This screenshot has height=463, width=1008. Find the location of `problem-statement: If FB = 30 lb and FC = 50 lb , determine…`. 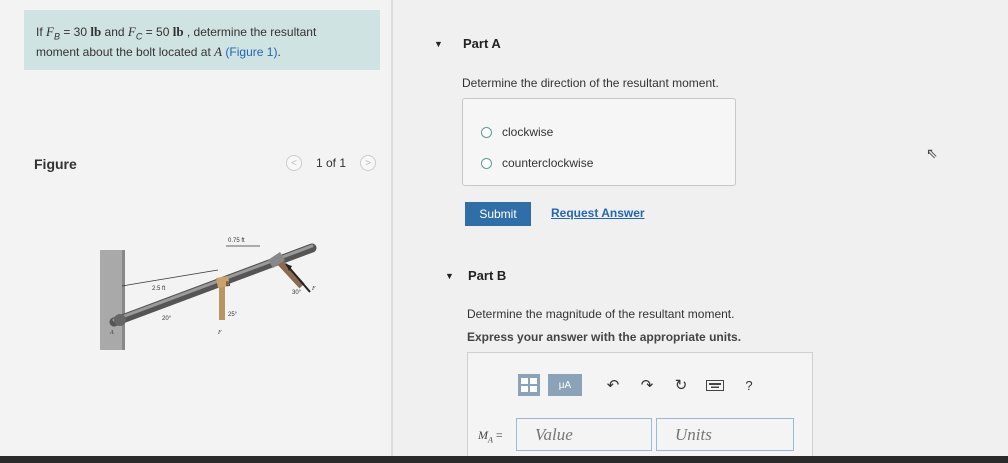

problem-statement: If FB = 30 lb and FC = 50 lb , determine… is located at coordinates (202, 40).